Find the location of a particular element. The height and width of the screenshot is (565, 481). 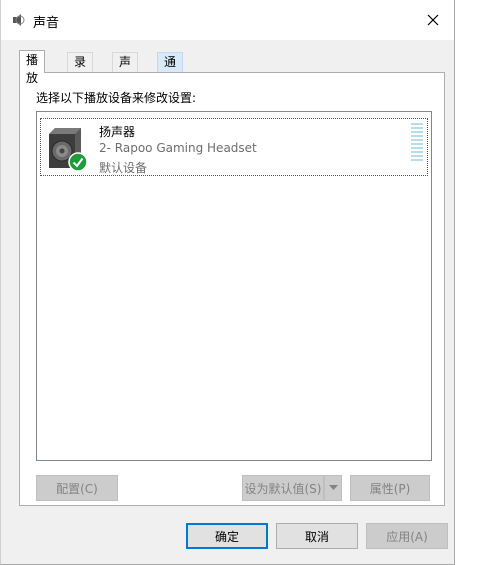

cancel-button: 取消 is located at coordinates (317, 536).